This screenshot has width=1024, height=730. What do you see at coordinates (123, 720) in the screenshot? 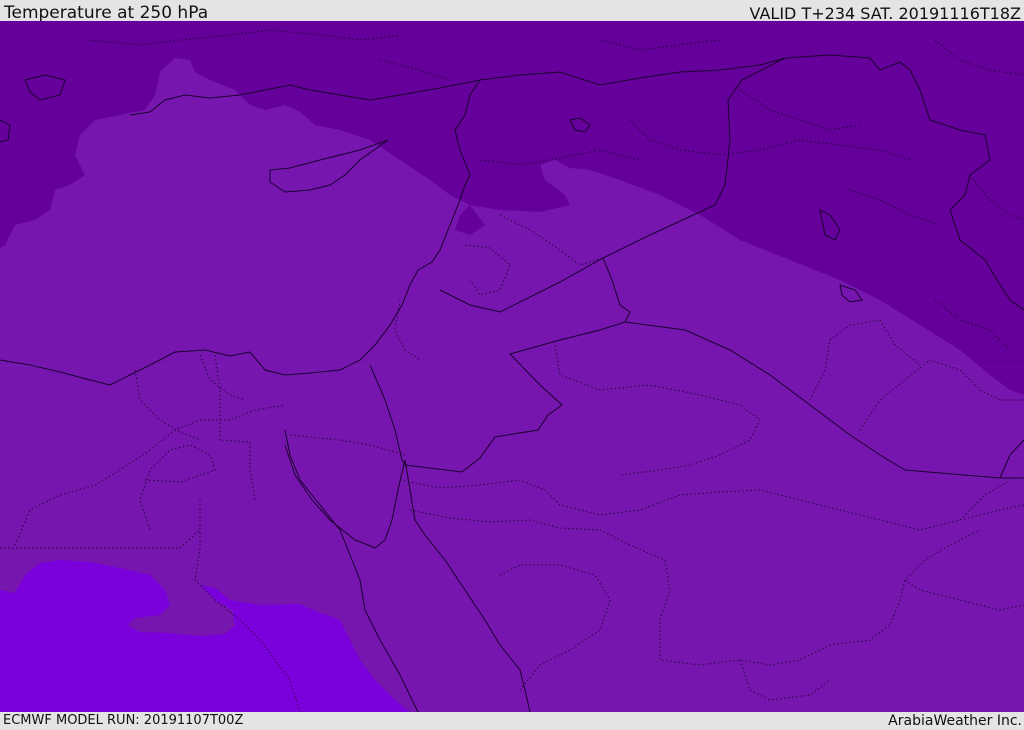
I see `model-run: ECMWF MODEL RUN: 20191107T00Z` at bounding box center [123, 720].